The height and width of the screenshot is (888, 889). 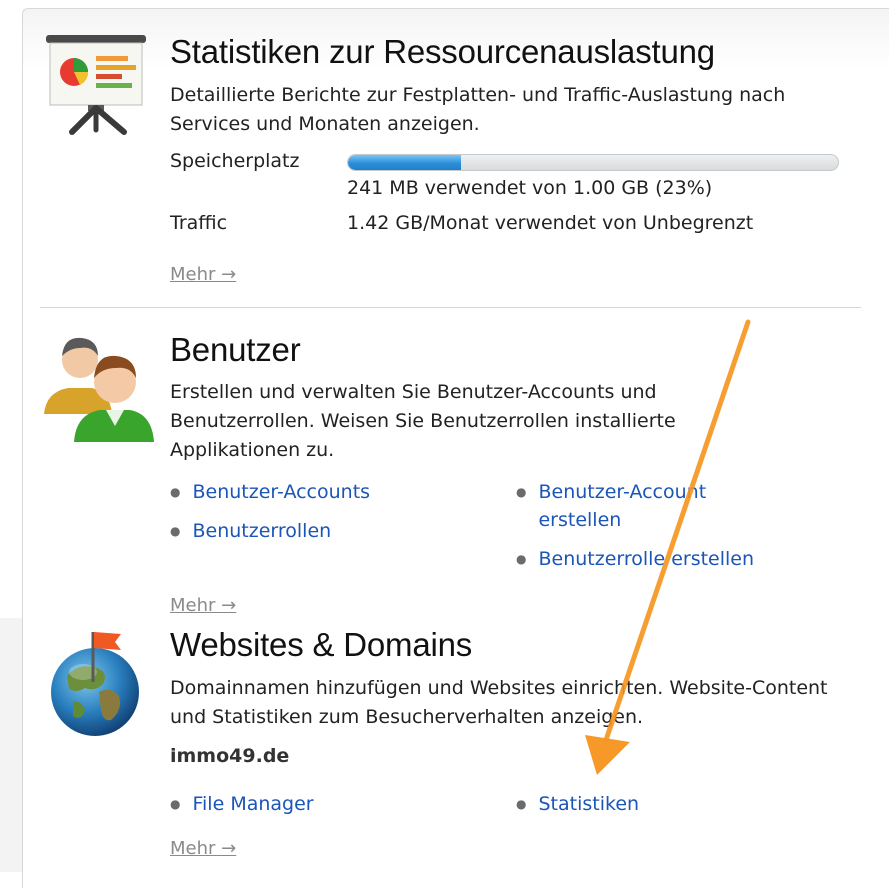 I want to click on websites-link-item: ● File Manager, so click(x=320, y=804).